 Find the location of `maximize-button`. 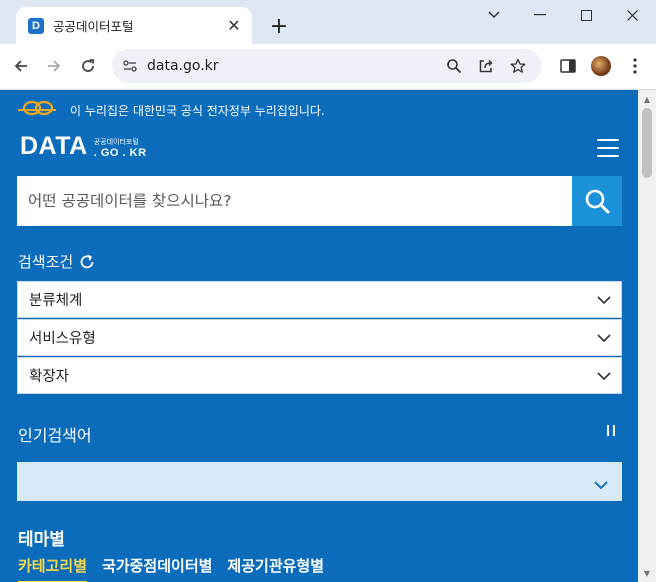

maximize-button is located at coordinates (586, 15).